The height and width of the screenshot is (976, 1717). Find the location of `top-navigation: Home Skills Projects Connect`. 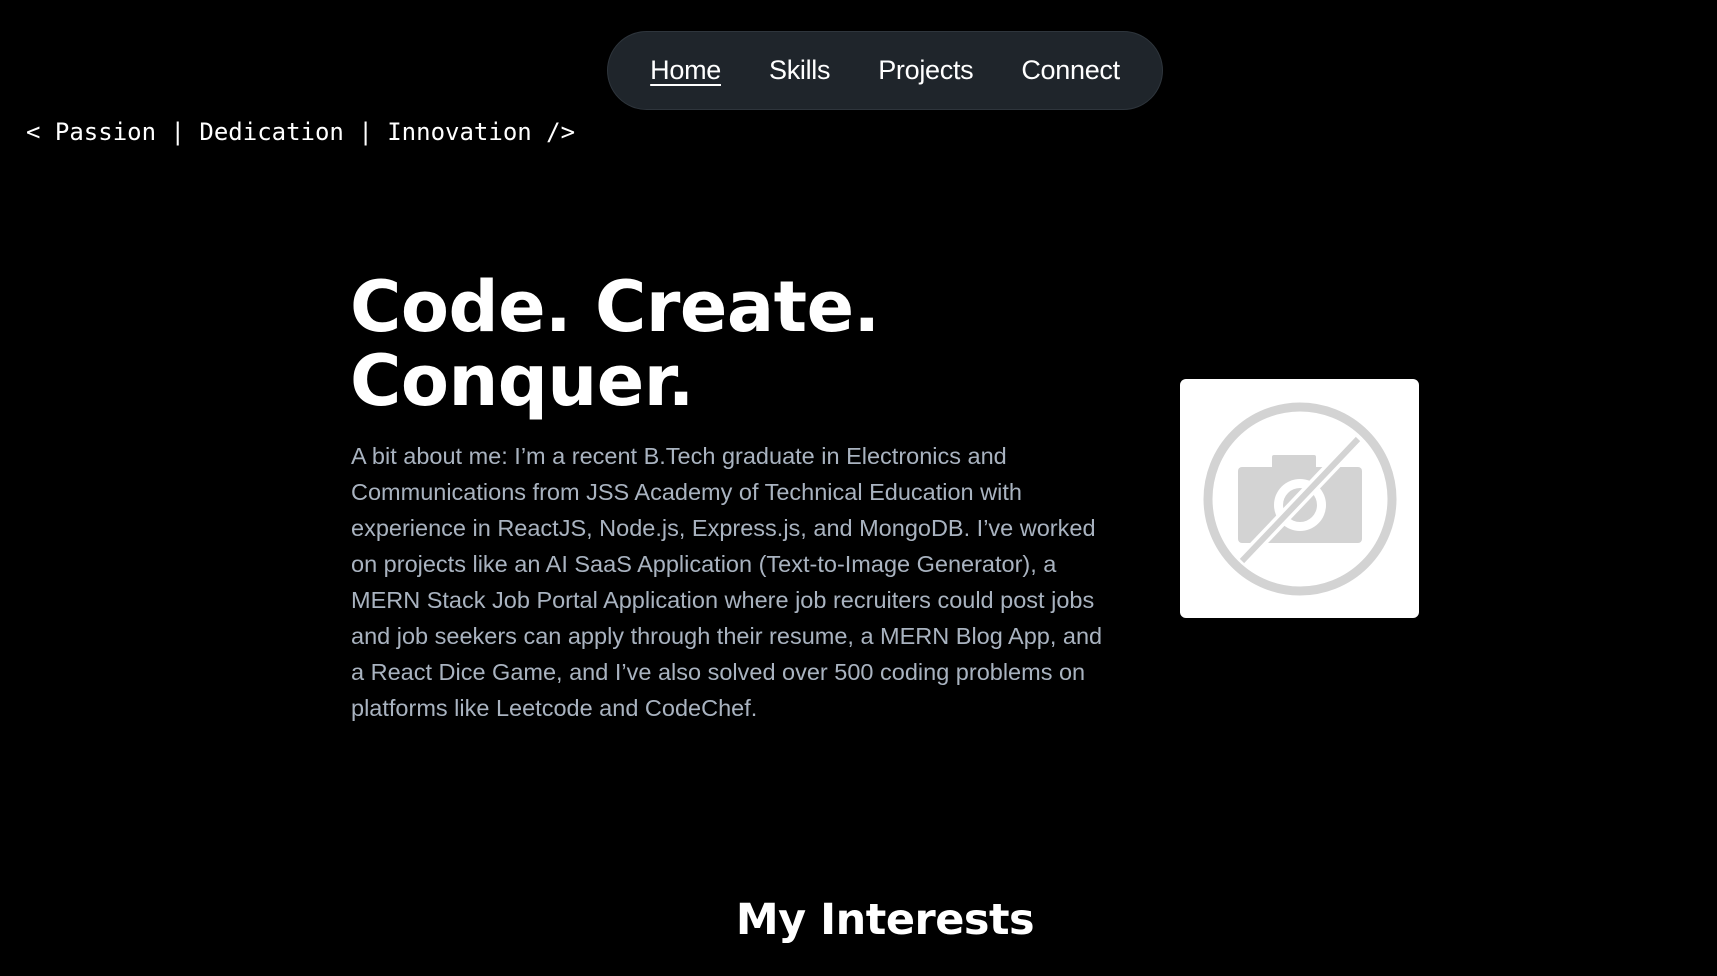

top-navigation: Home Skills Projects Connect is located at coordinates (885, 70).